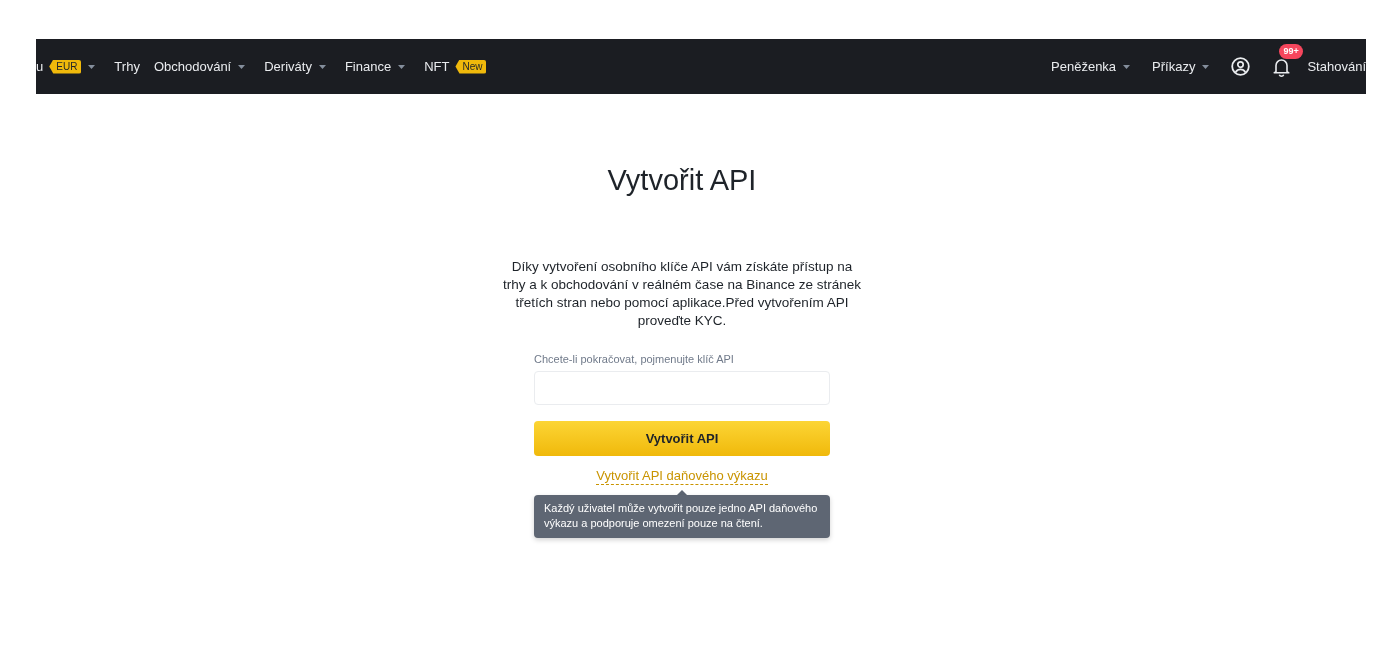  Describe the element at coordinates (192, 66) in the screenshot. I see `nav-menu-item: Obchodování` at that location.